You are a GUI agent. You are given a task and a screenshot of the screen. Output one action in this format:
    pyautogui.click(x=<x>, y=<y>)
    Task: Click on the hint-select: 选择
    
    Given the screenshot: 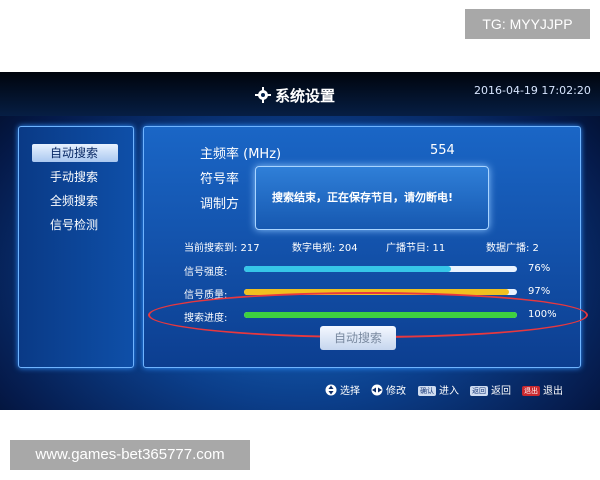 What is the action you would take?
    pyautogui.click(x=342, y=389)
    